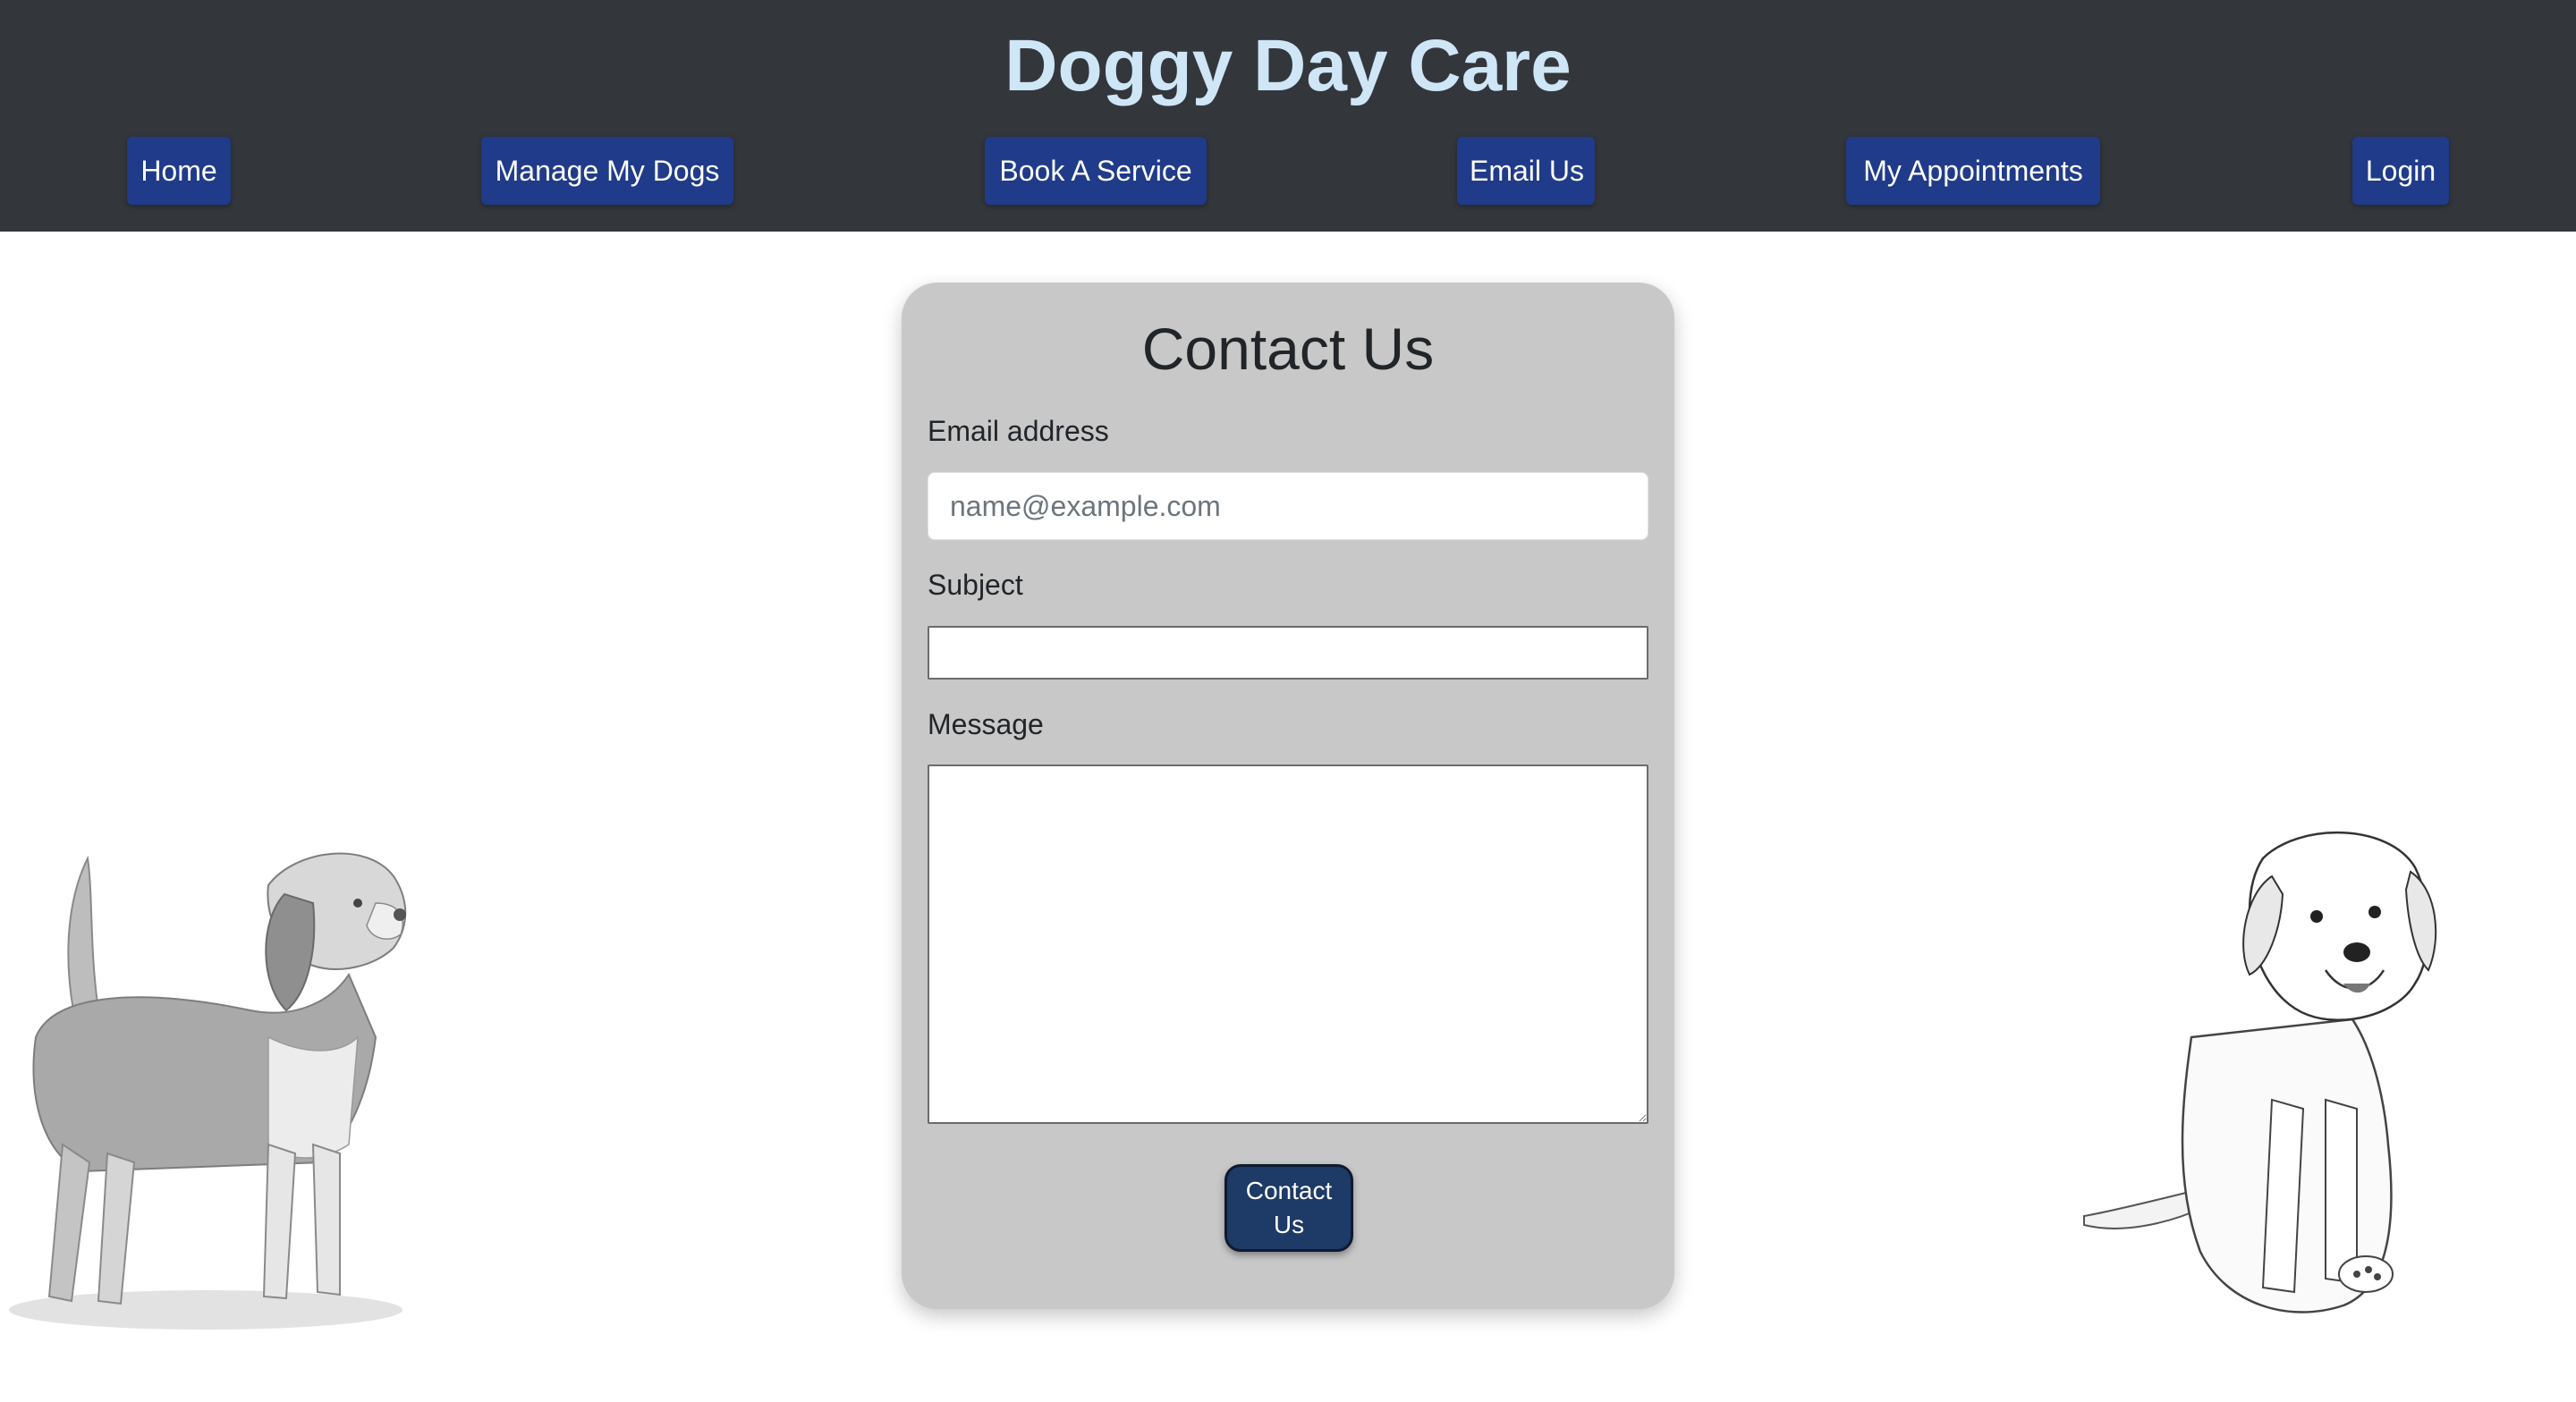 The height and width of the screenshot is (1402, 2576). What do you see at coordinates (2260, 1072) in the screenshot?
I see `puppy-sketch-image` at bounding box center [2260, 1072].